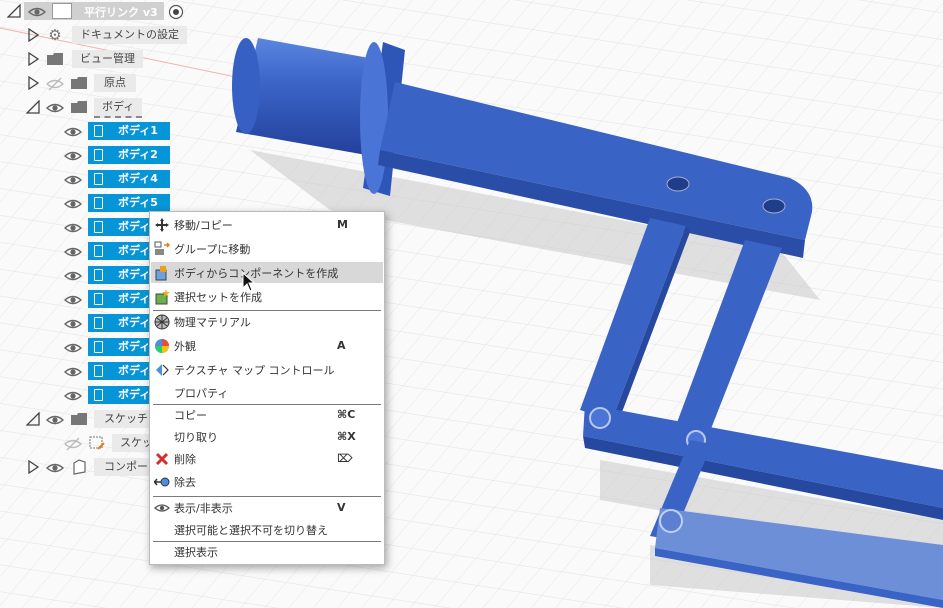 The image size is (943, 608). What do you see at coordinates (201, 393) in the screenshot?
I see `menu-item-label: プロパティ` at bounding box center [201, 393].